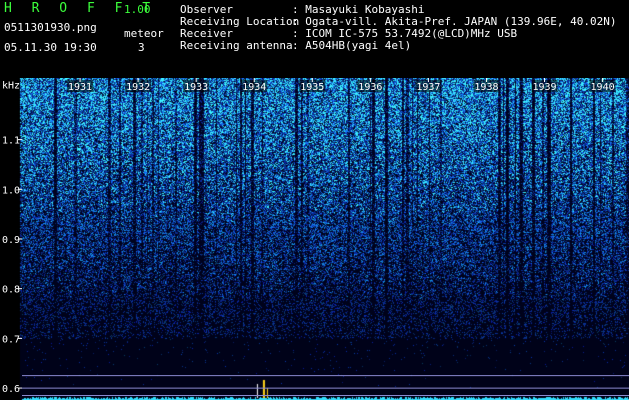  Describe the element at coordinates (50, 27) in the screenshot. I see `file-name: 0511301930.png` at that location.